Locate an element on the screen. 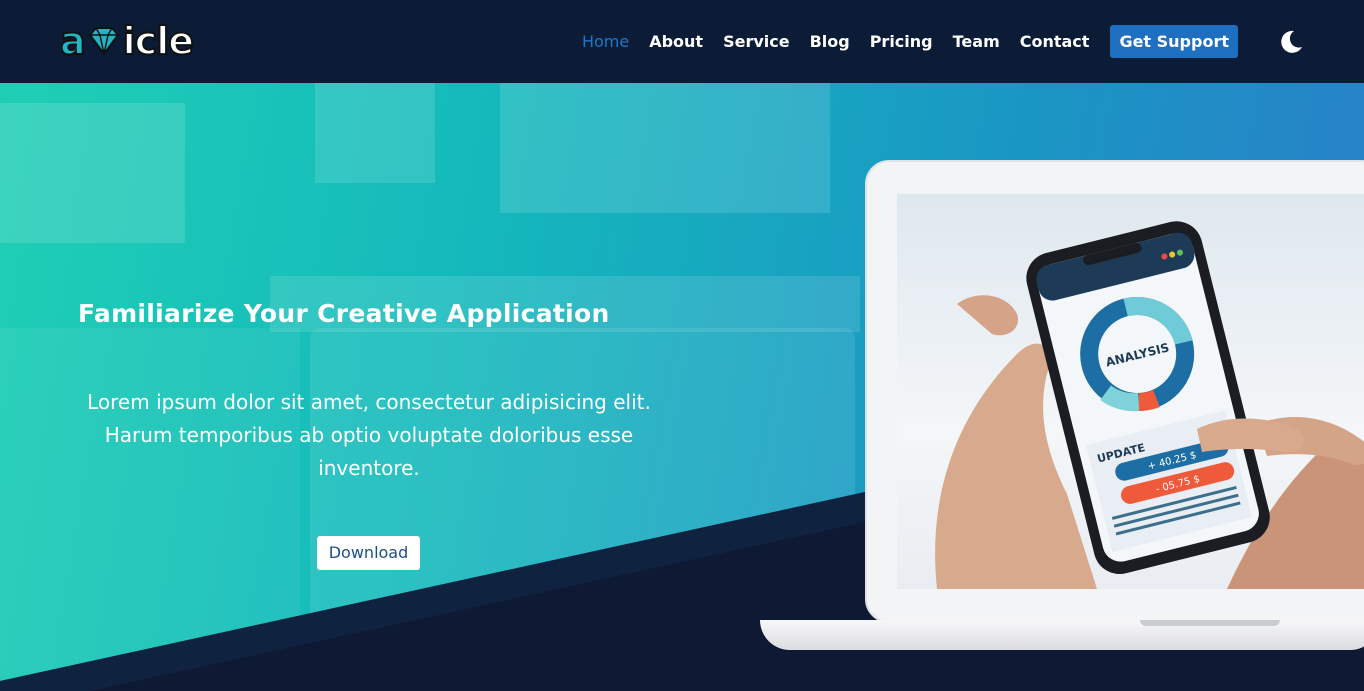 Image resolution: width=1364 pixels, height=691 pixels. nav-item-blog: Blog is located at coordinates (830, 41).